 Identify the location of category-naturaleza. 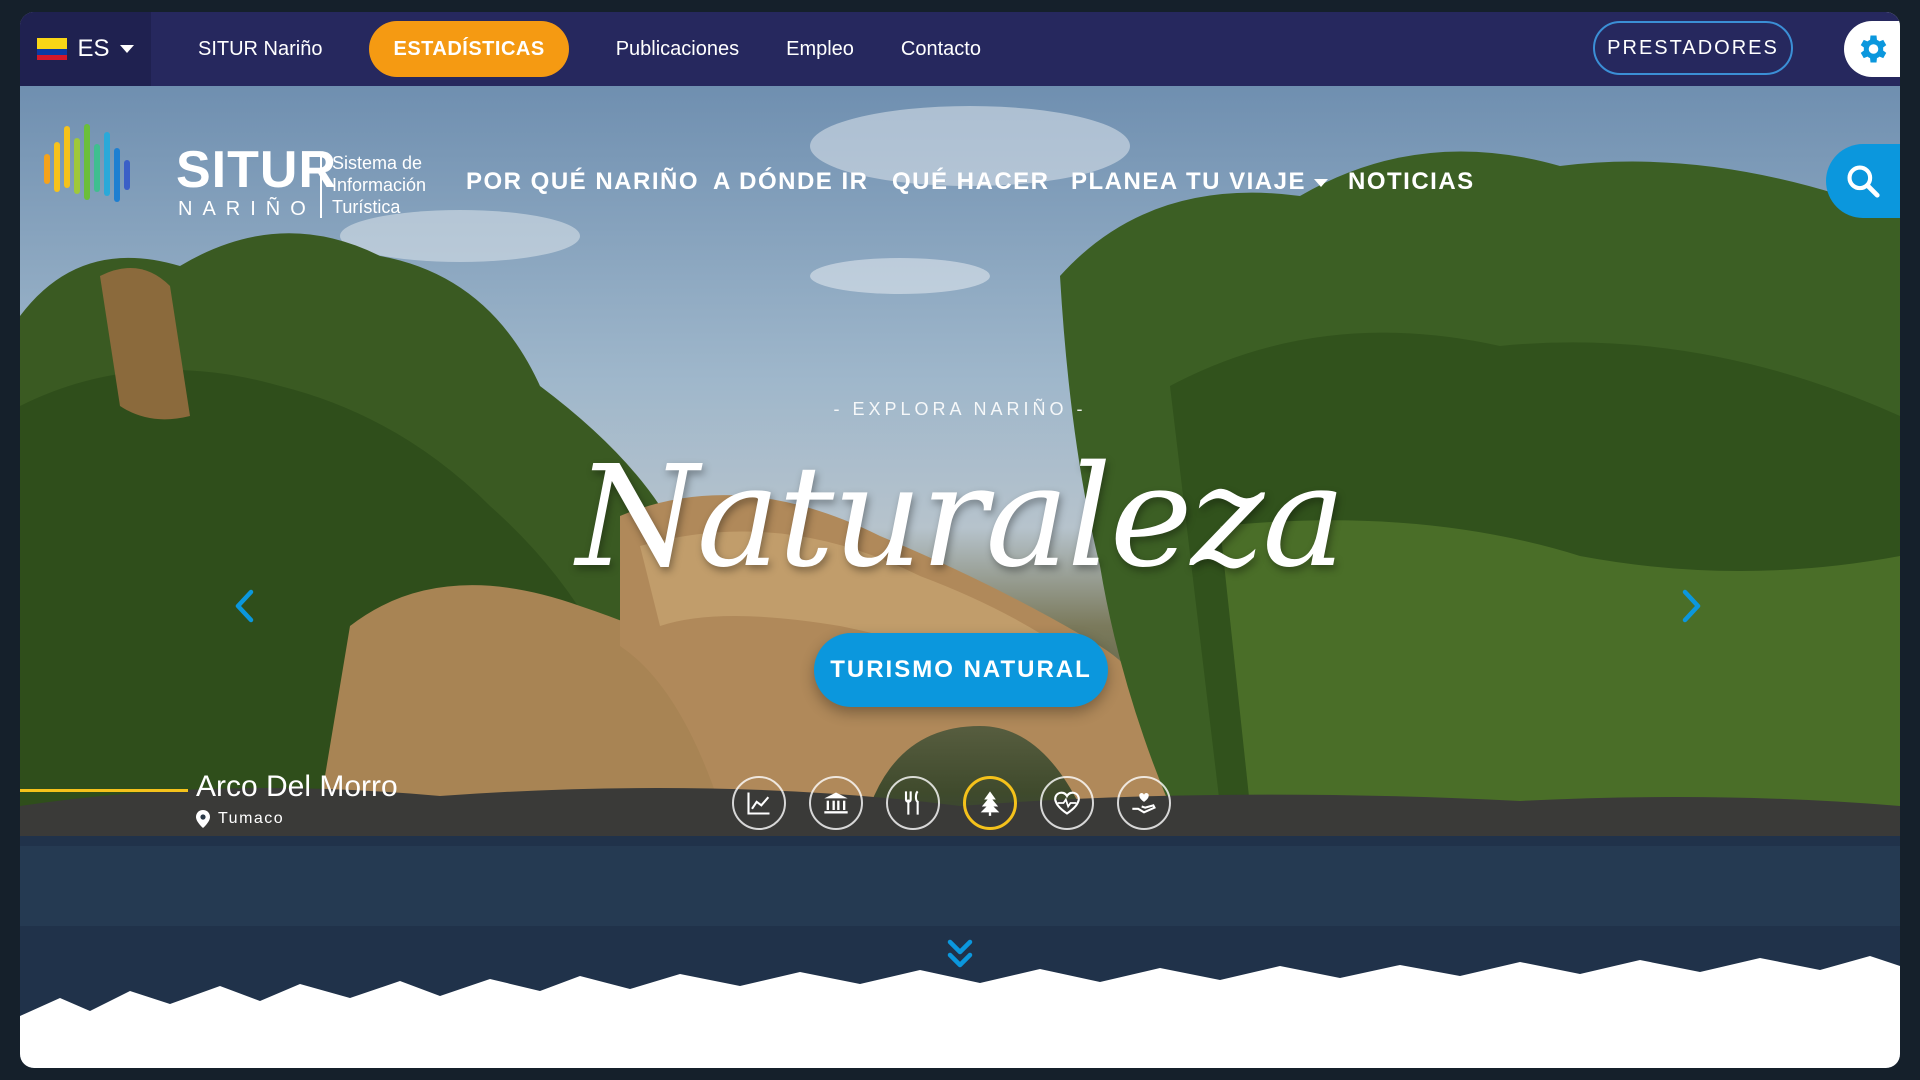
(990, 803).